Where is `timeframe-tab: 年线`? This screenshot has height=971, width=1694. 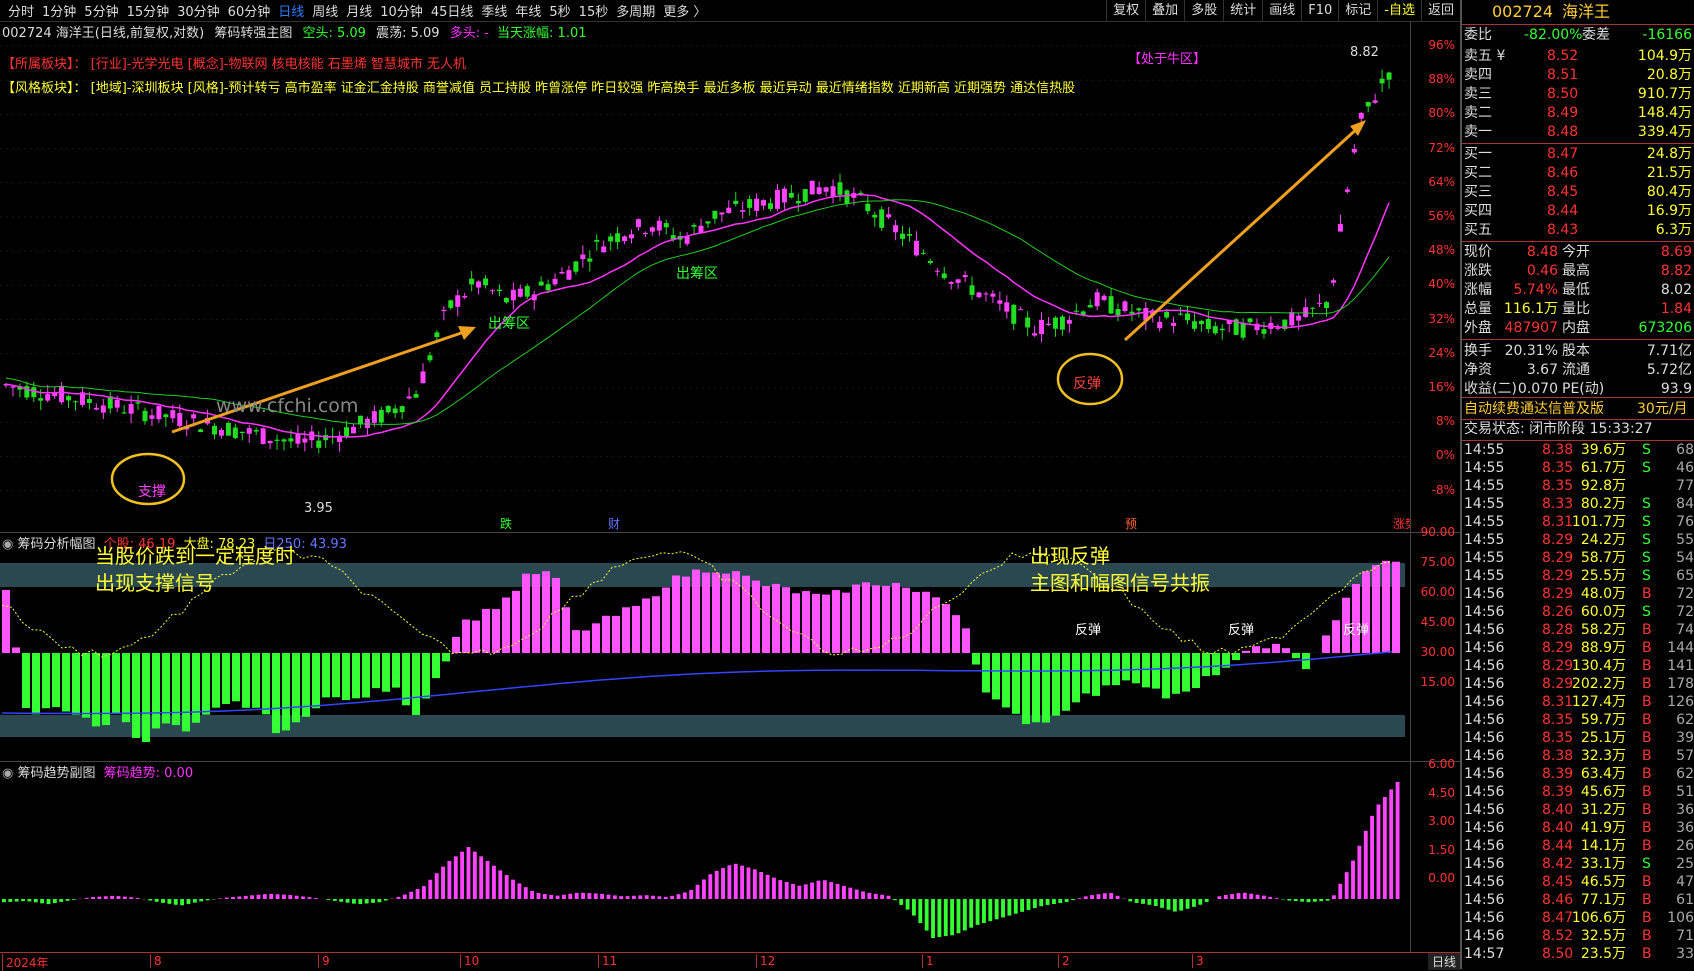 timeframe-tab: 年线 is located at coordinates (528, 10).